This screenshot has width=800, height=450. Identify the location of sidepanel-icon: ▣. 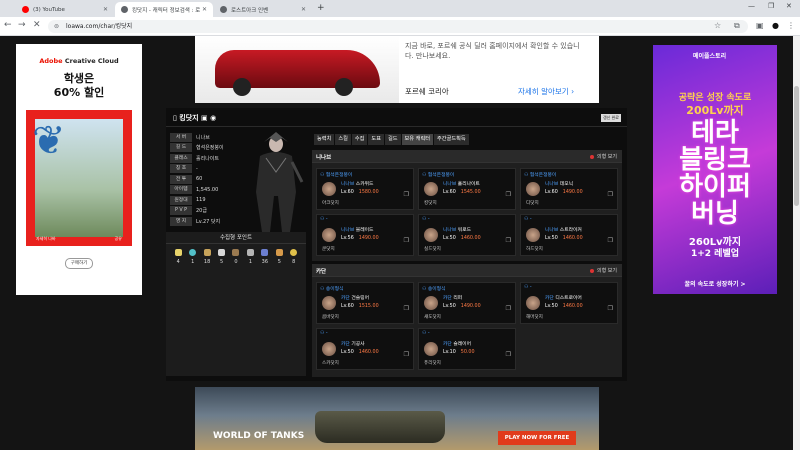
(760, 25).